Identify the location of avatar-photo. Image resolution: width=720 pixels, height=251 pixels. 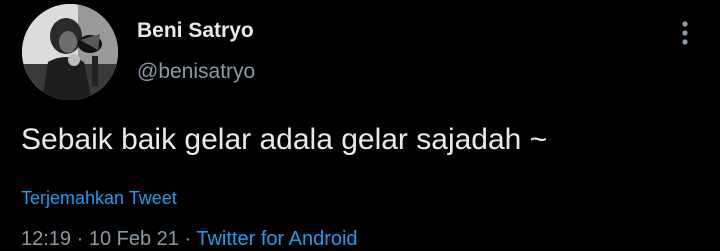
(70, 52).